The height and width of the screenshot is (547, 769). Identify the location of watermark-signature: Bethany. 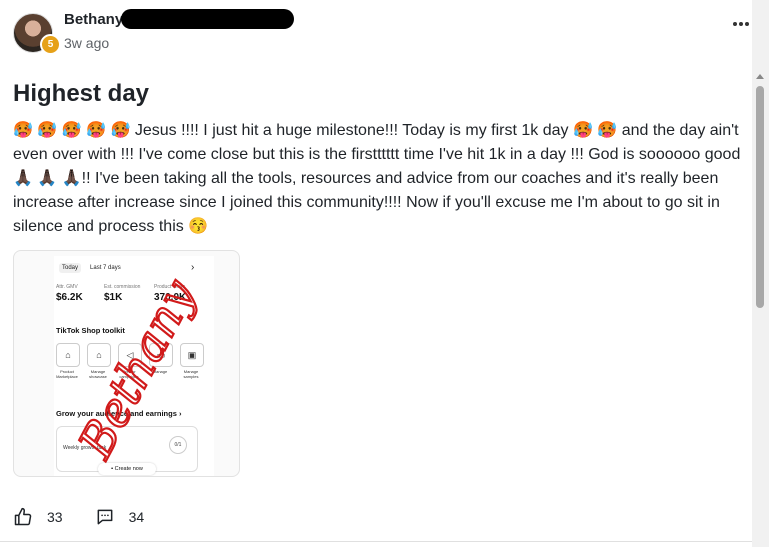
(136, 368).